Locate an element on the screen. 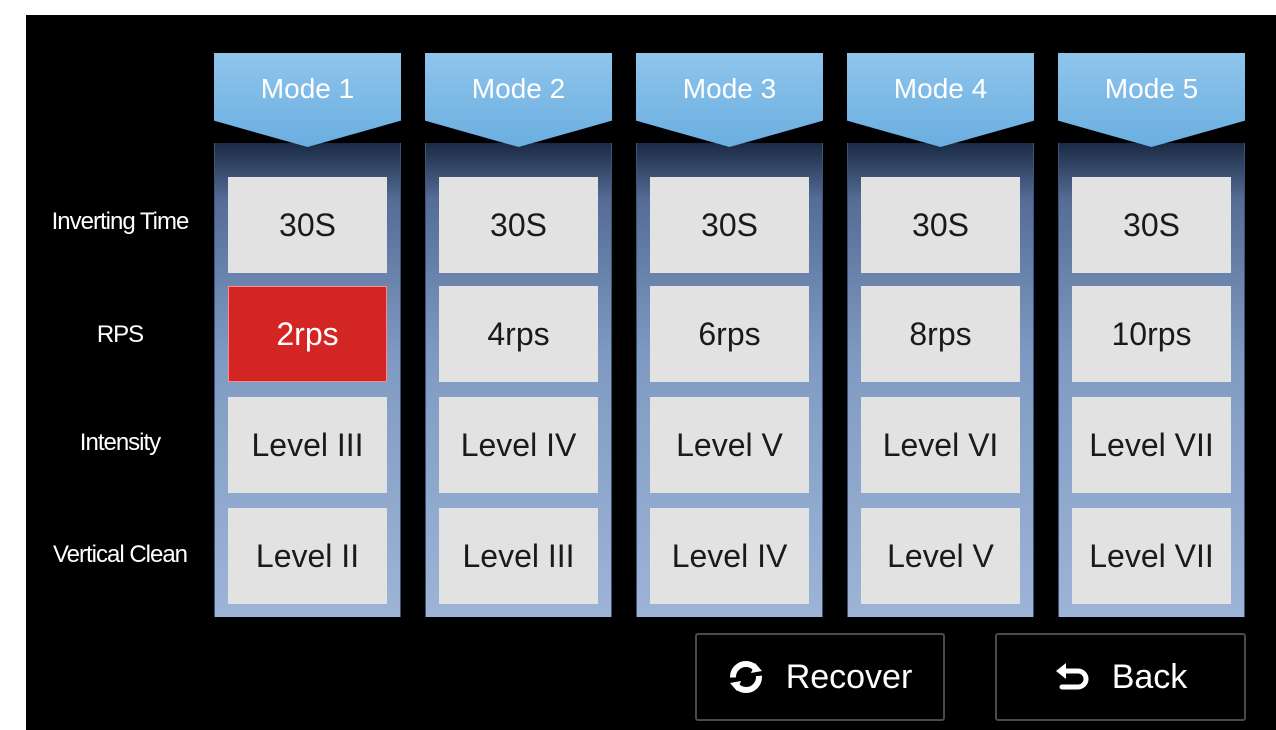 Image resolution: width=1276 pixels, height=730 pixels. mode-1-vertical-clean-cell: Level II is located at coordinates (307, 556).